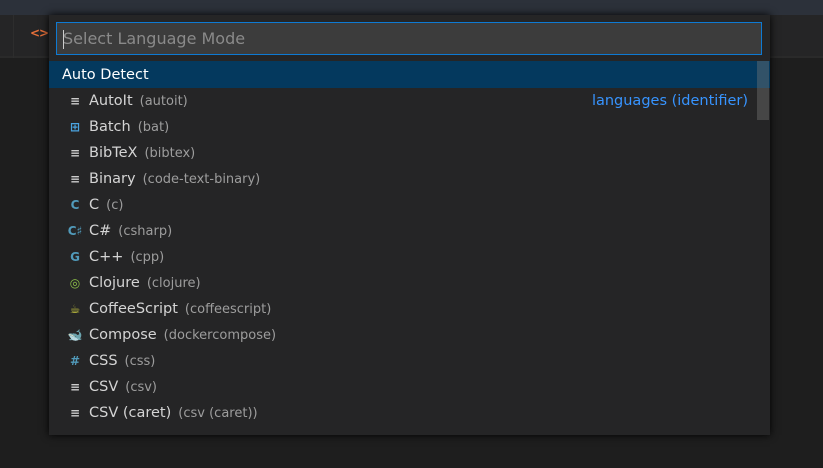 This screenshot has width=823, height=468. I want to click on list-item: ≡ Binary (code-text-binary), so click(409, 179).